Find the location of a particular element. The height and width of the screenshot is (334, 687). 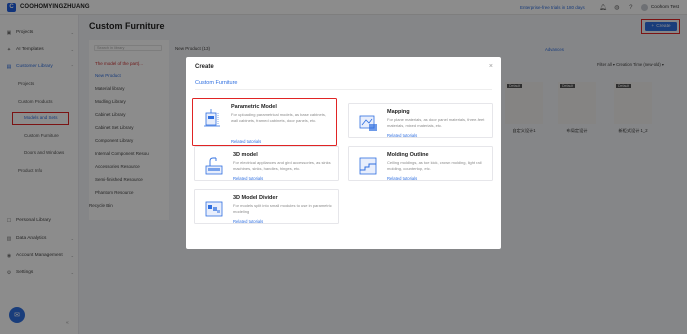

card-title: Mapping is located at coordinates (398, 112).